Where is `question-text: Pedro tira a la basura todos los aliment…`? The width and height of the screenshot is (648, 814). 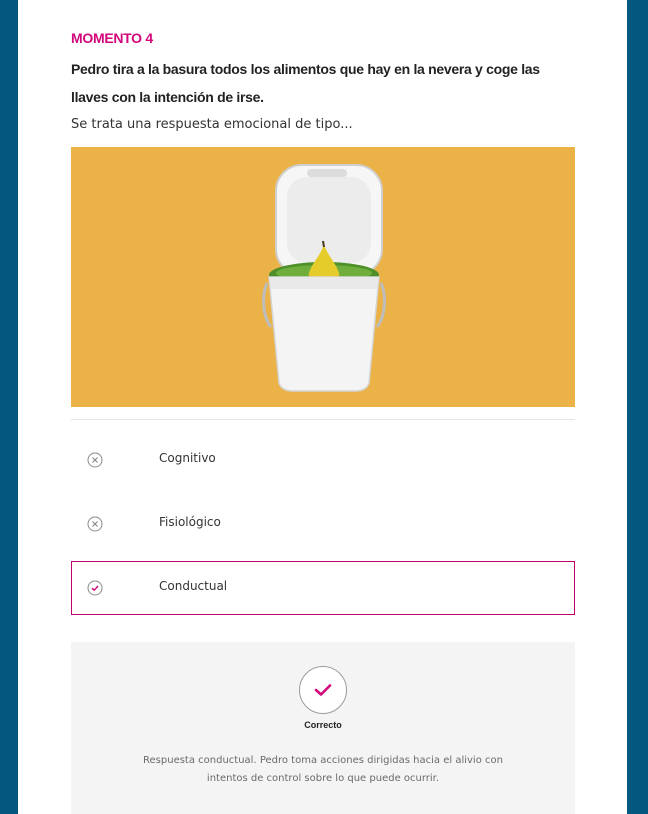
question-text: Pedro tira a la basura todos los aliment… is located at coordinates (305, 83).